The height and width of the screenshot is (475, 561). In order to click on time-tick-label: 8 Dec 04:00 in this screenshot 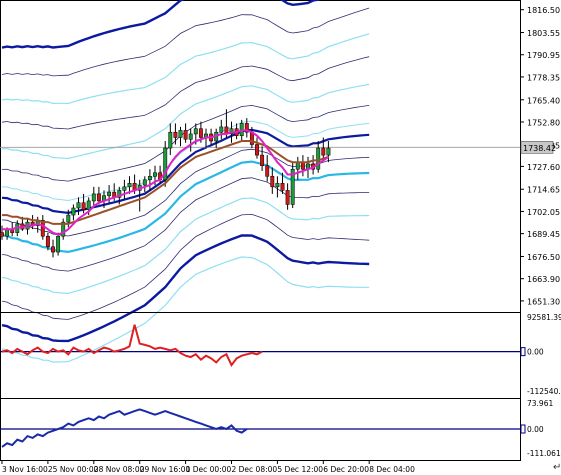, I will do `click(392, 469)`.